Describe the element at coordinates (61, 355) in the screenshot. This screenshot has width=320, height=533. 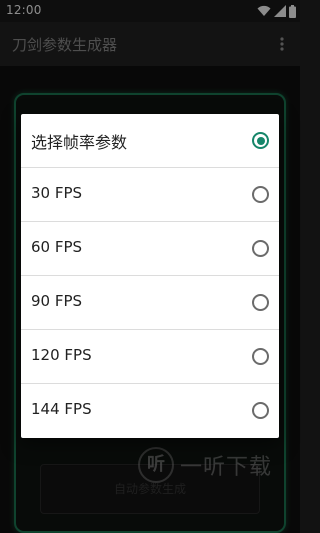
I see `option-label: 120 FPS` at that location.